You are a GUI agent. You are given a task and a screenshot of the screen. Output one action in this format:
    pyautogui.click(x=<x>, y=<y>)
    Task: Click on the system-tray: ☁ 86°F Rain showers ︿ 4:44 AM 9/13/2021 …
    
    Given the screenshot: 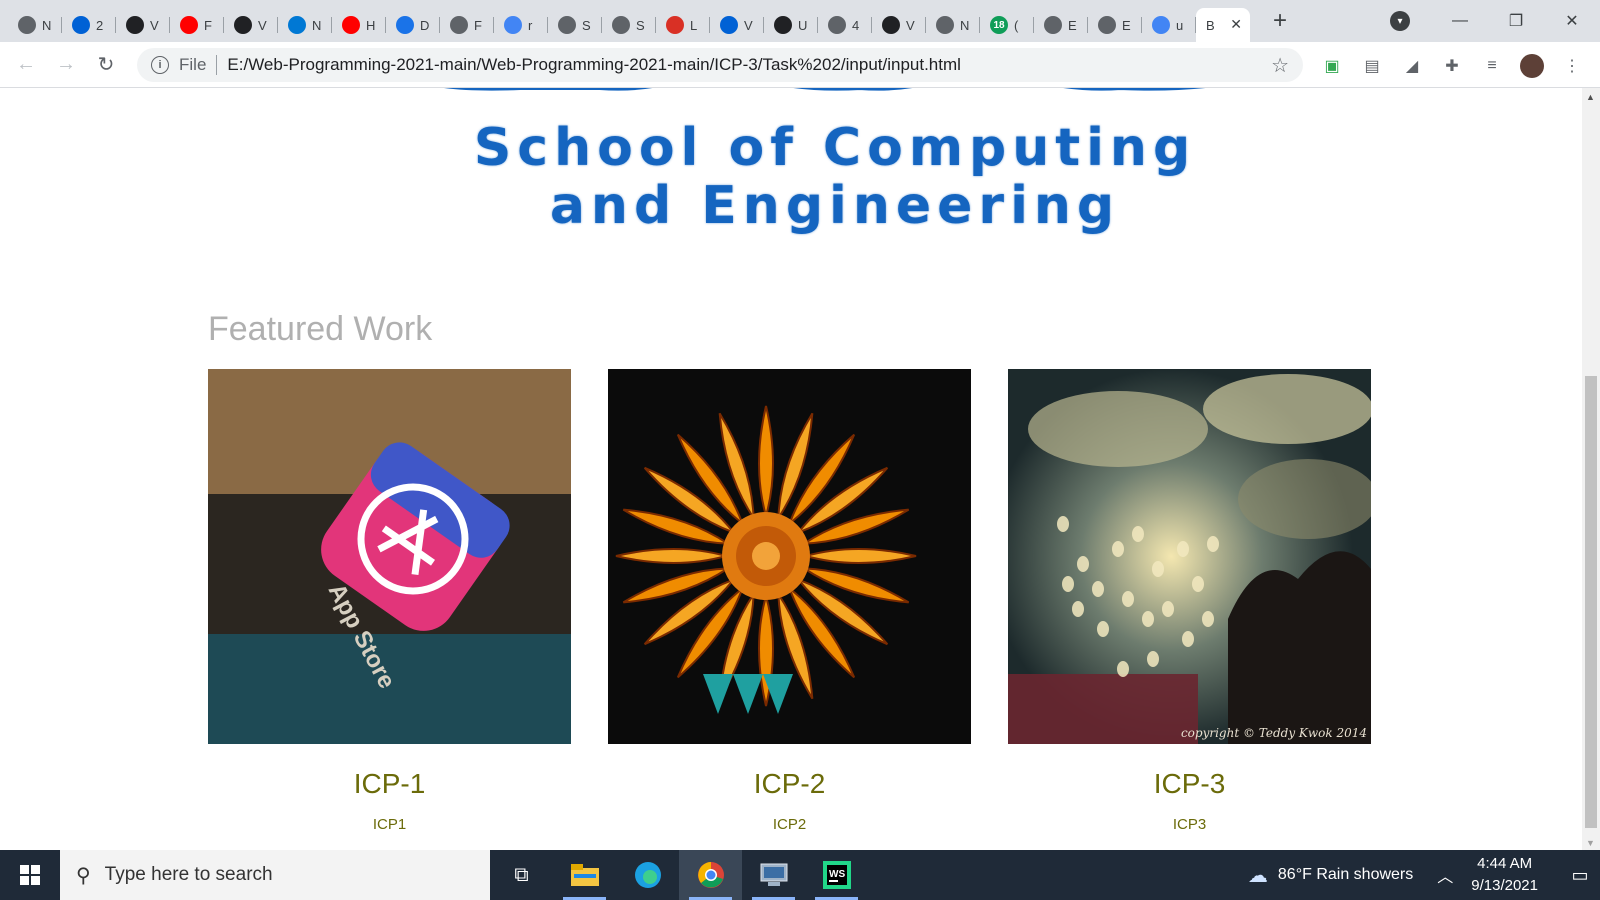 What is the action you would take?
    pyautogui.click(x=1424, y=875)
    